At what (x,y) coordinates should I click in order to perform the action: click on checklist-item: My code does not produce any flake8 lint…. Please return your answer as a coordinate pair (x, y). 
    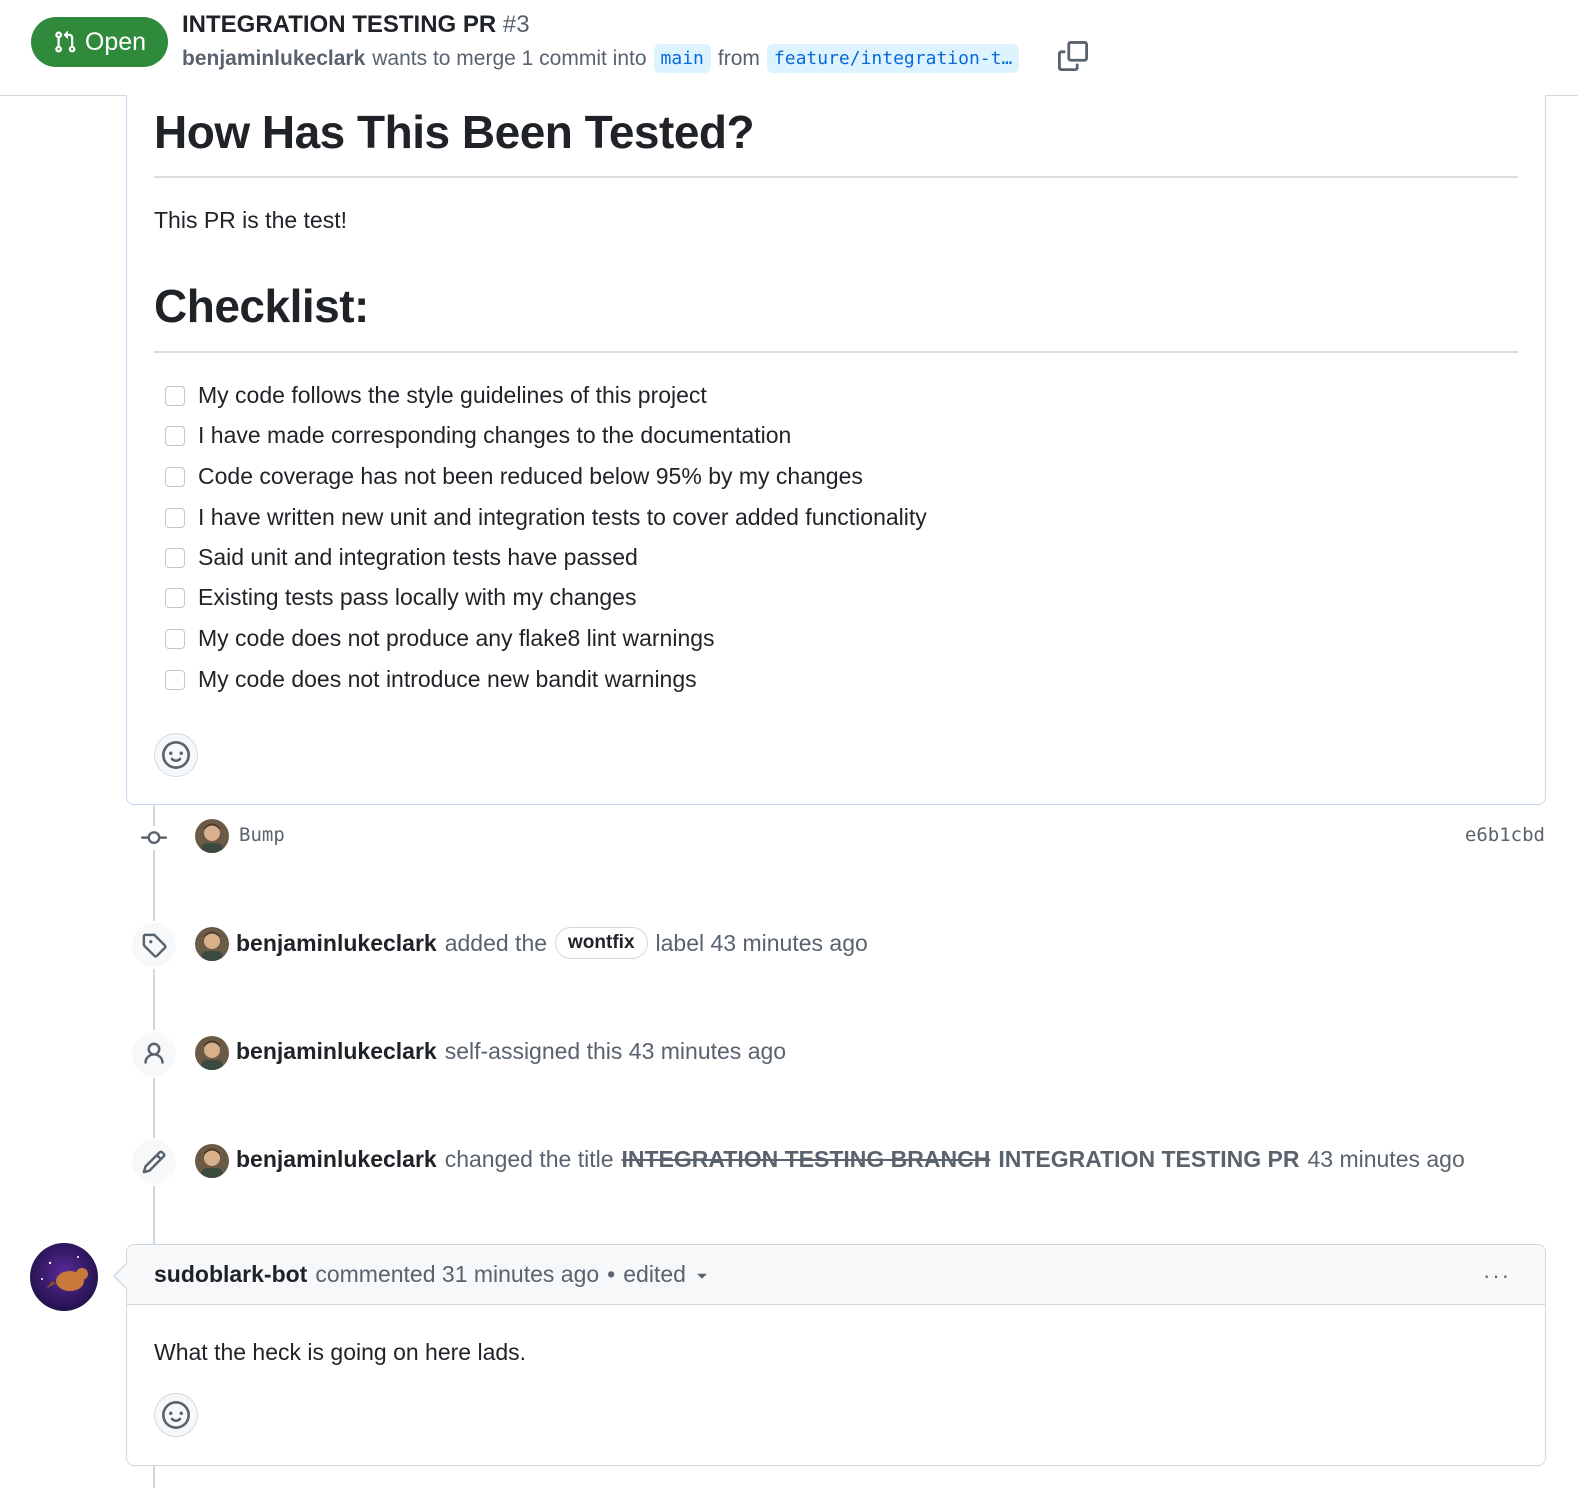
    Looking at the image, I should click on (440, 638).